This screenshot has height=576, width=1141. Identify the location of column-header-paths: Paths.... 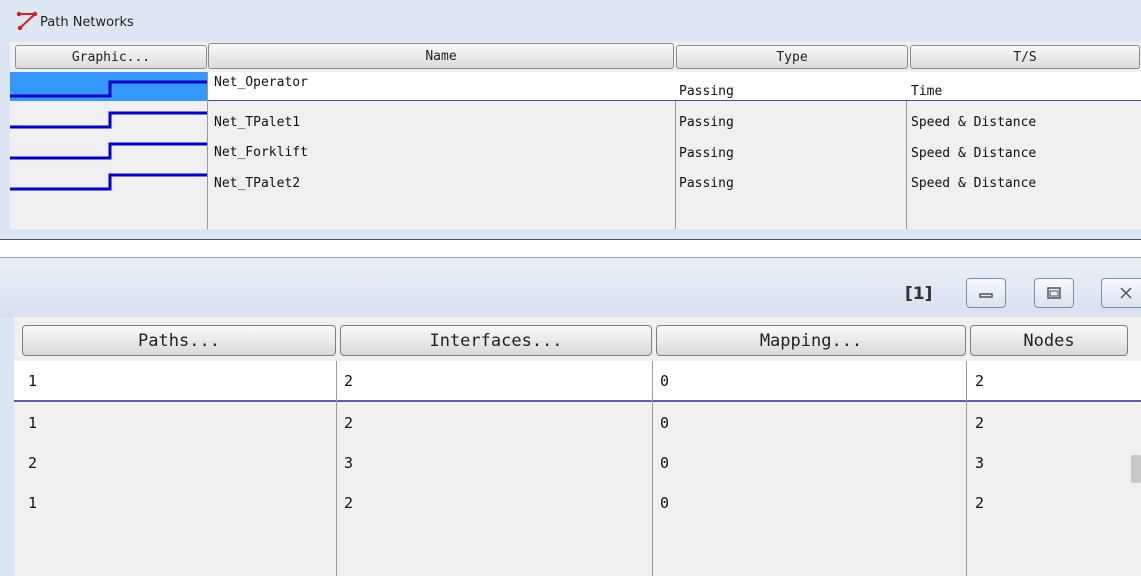
(179, 340).